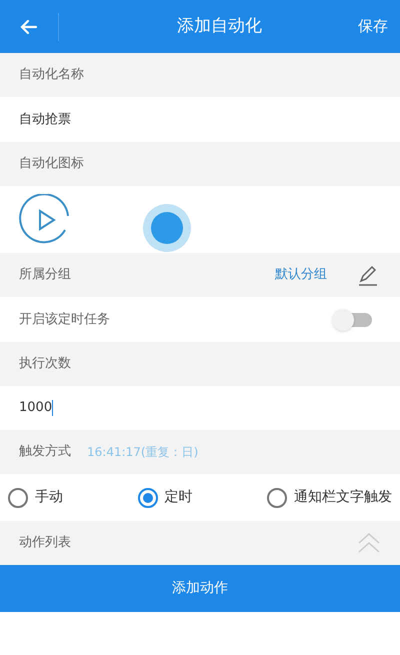 The image size is (400, 655). Describe the element at coordinates (167, 228) in the screenshot. I see `touch-indicator-icon` at that location.